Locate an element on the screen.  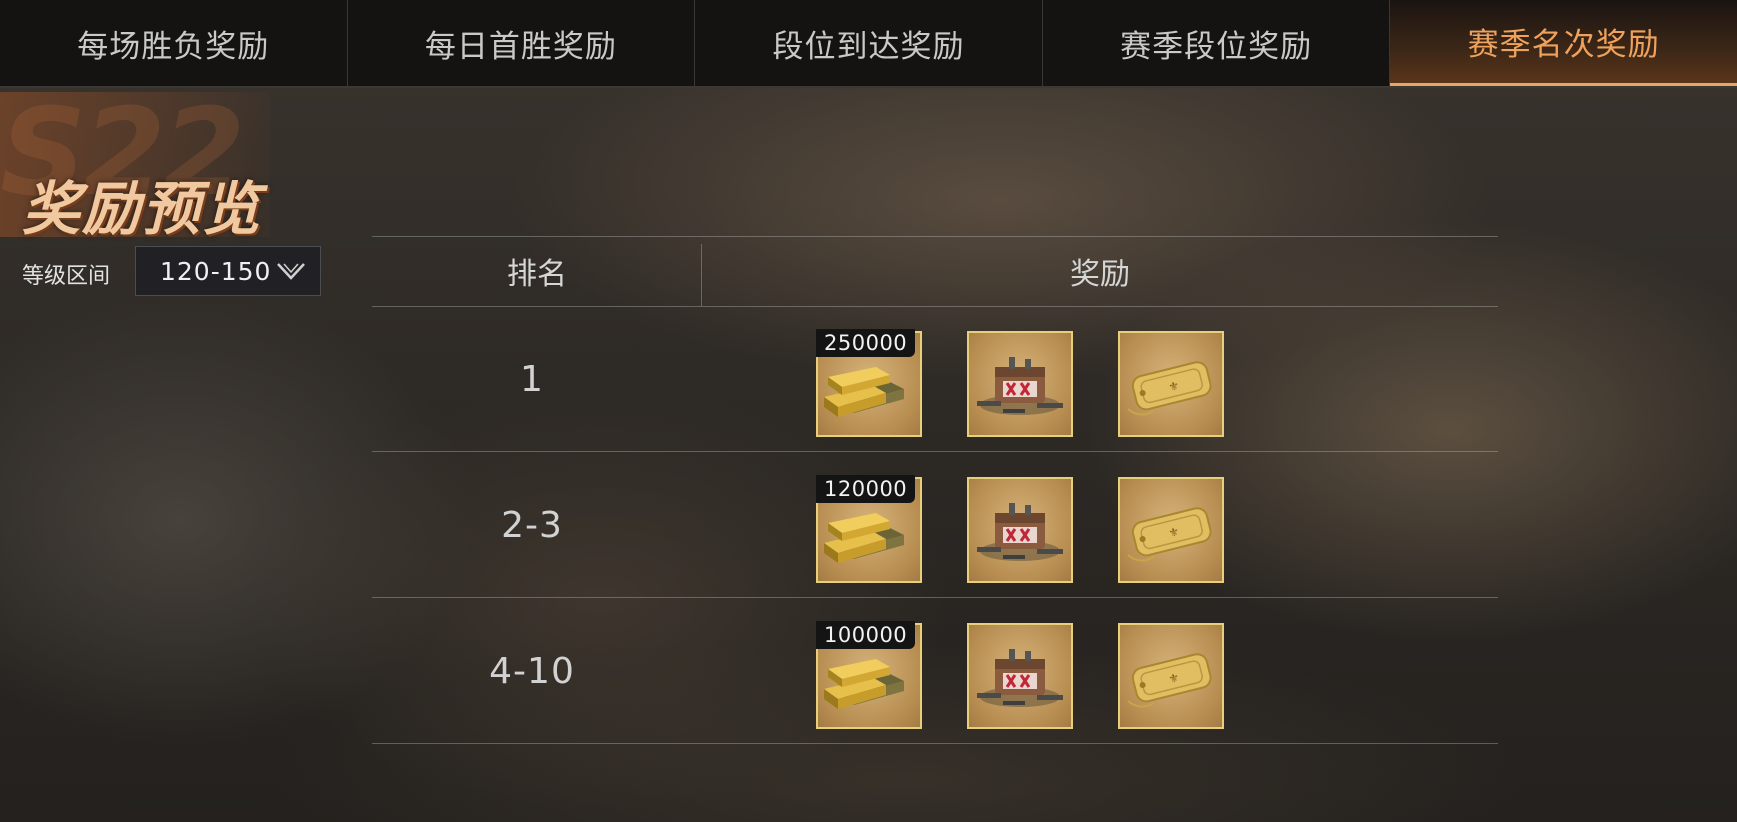
level-range-dropdown: 120-150 is located at coordinates (228, 271).